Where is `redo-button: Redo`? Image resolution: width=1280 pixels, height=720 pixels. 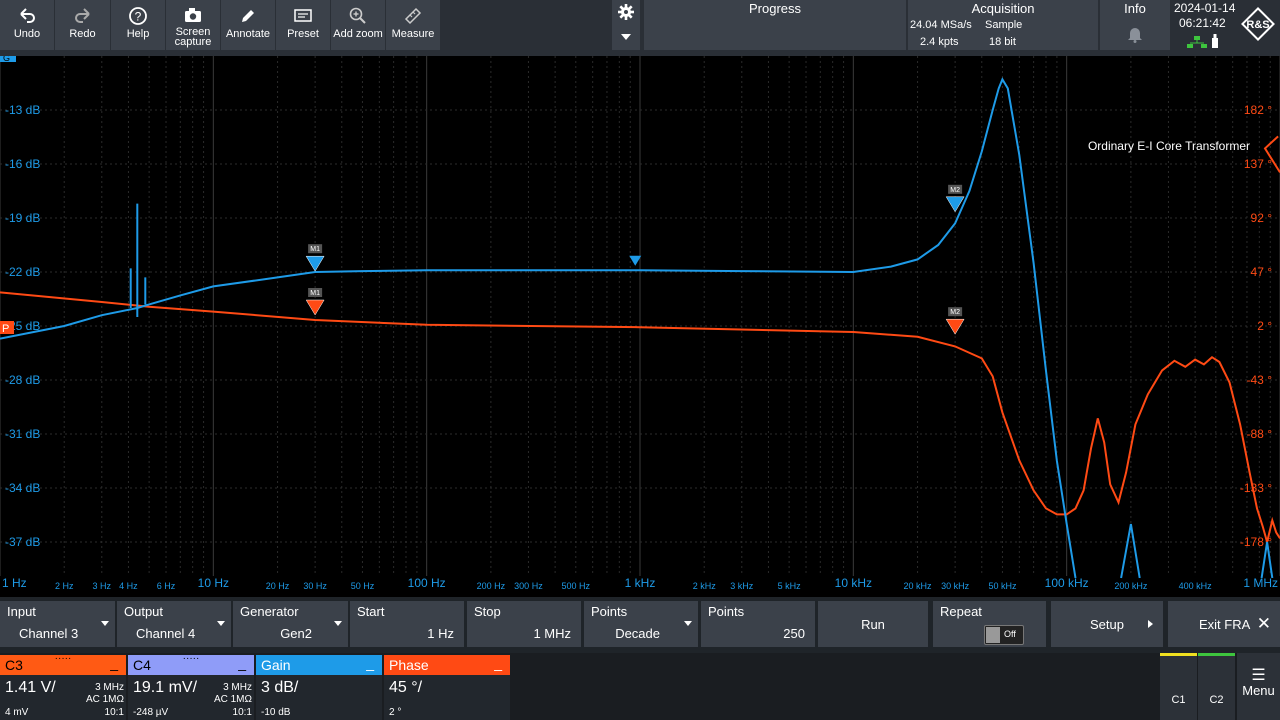
redo-button: Redo is located at coordinates (82, 25).